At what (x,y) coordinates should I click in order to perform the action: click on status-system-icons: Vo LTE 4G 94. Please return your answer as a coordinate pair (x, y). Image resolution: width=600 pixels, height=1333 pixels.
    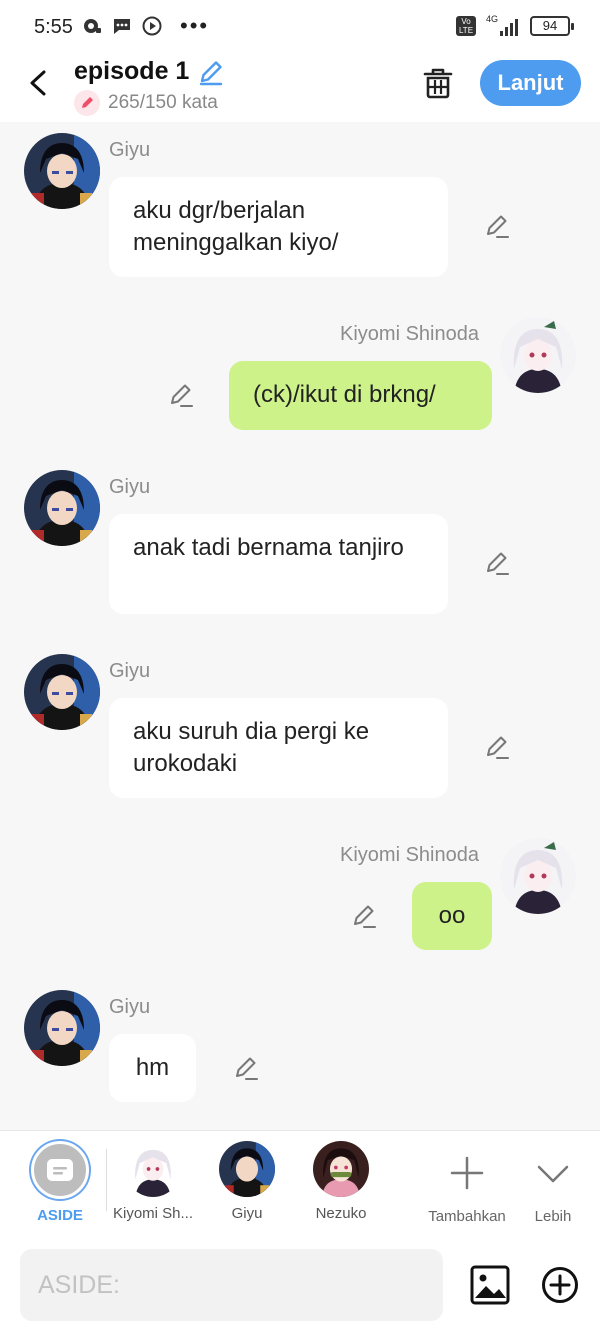
    Looking at the image, I should click on (515, 25).